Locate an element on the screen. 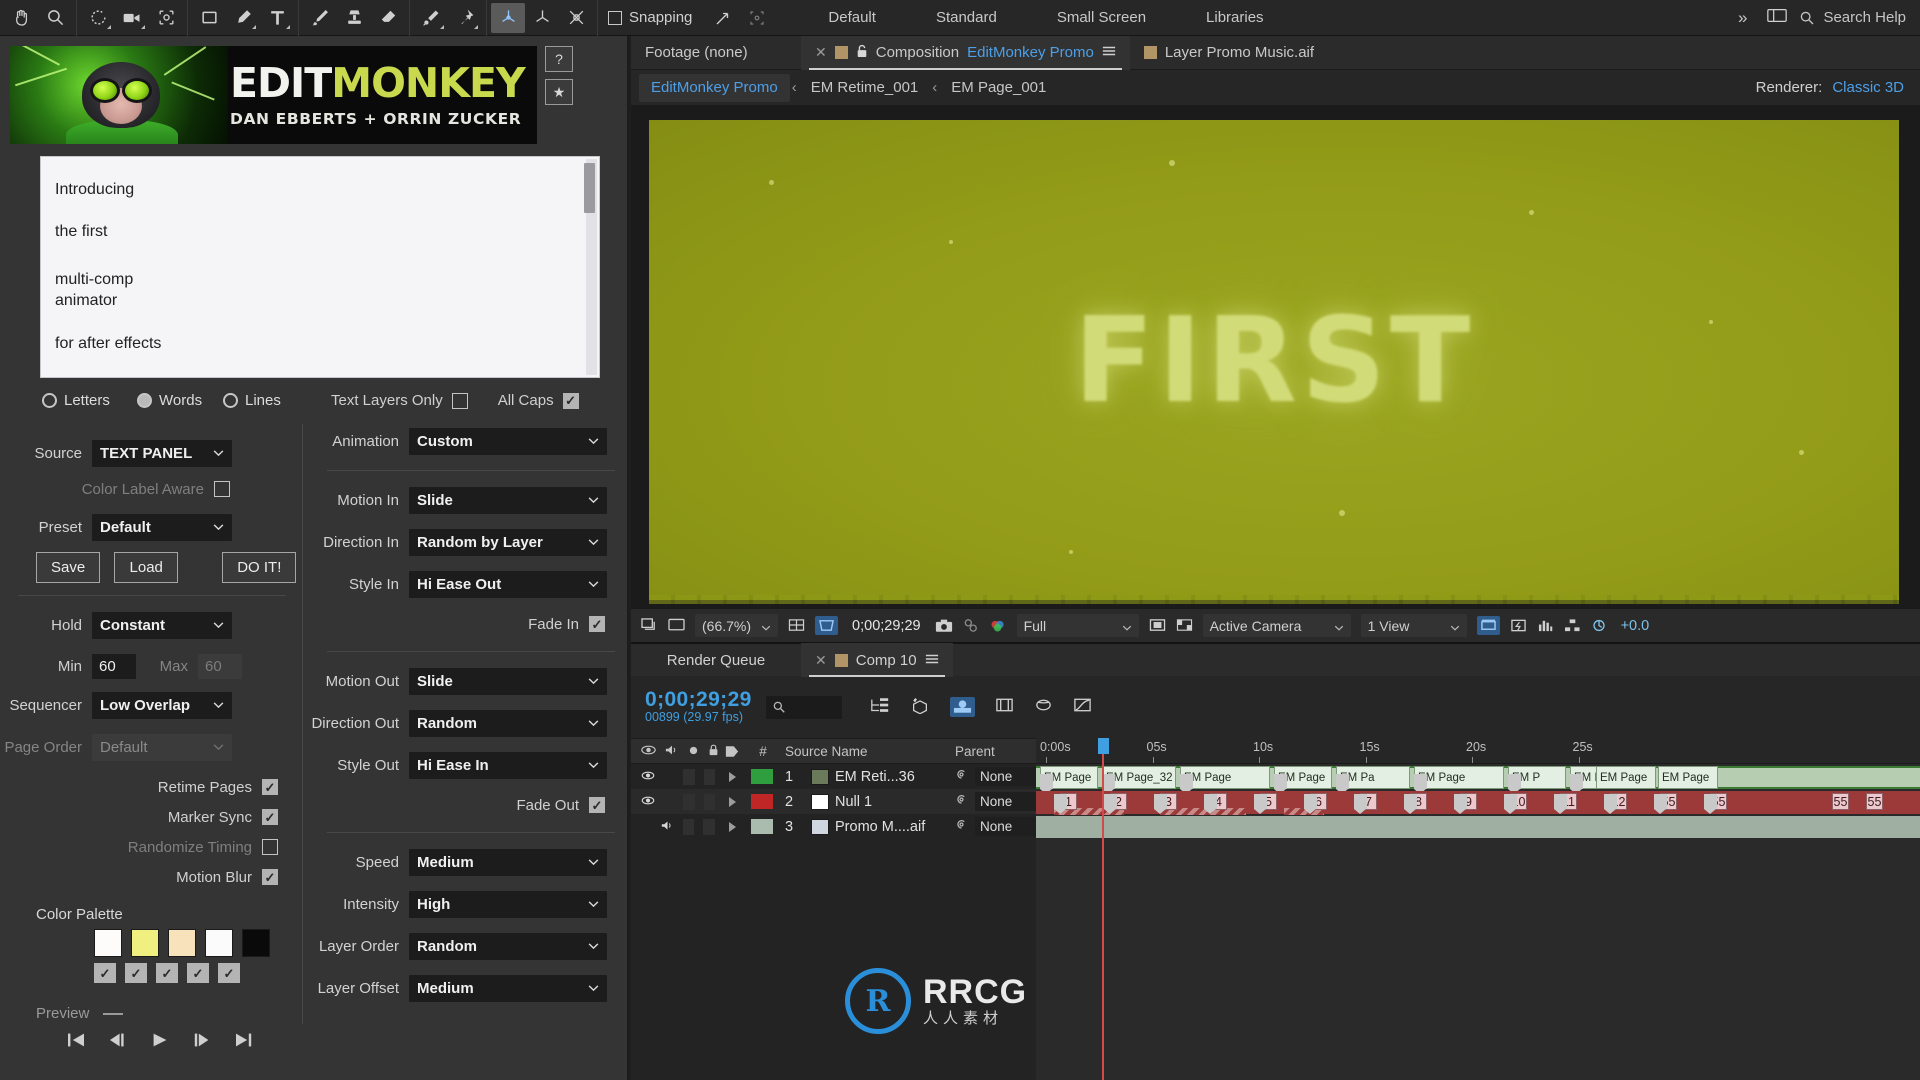 The image size is (1920, 1080). snapping-checkbox is located at coordinates (615, 17).